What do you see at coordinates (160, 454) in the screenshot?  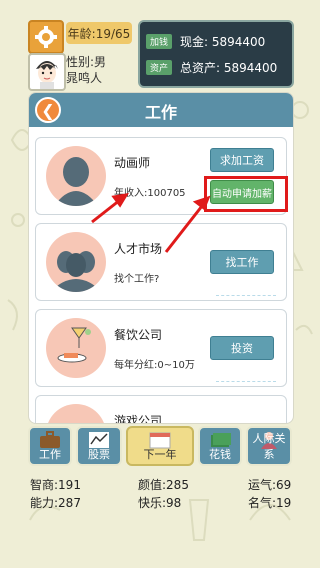 I see `nav-next-year-label: 下一年` at bounding box center [160, 454].